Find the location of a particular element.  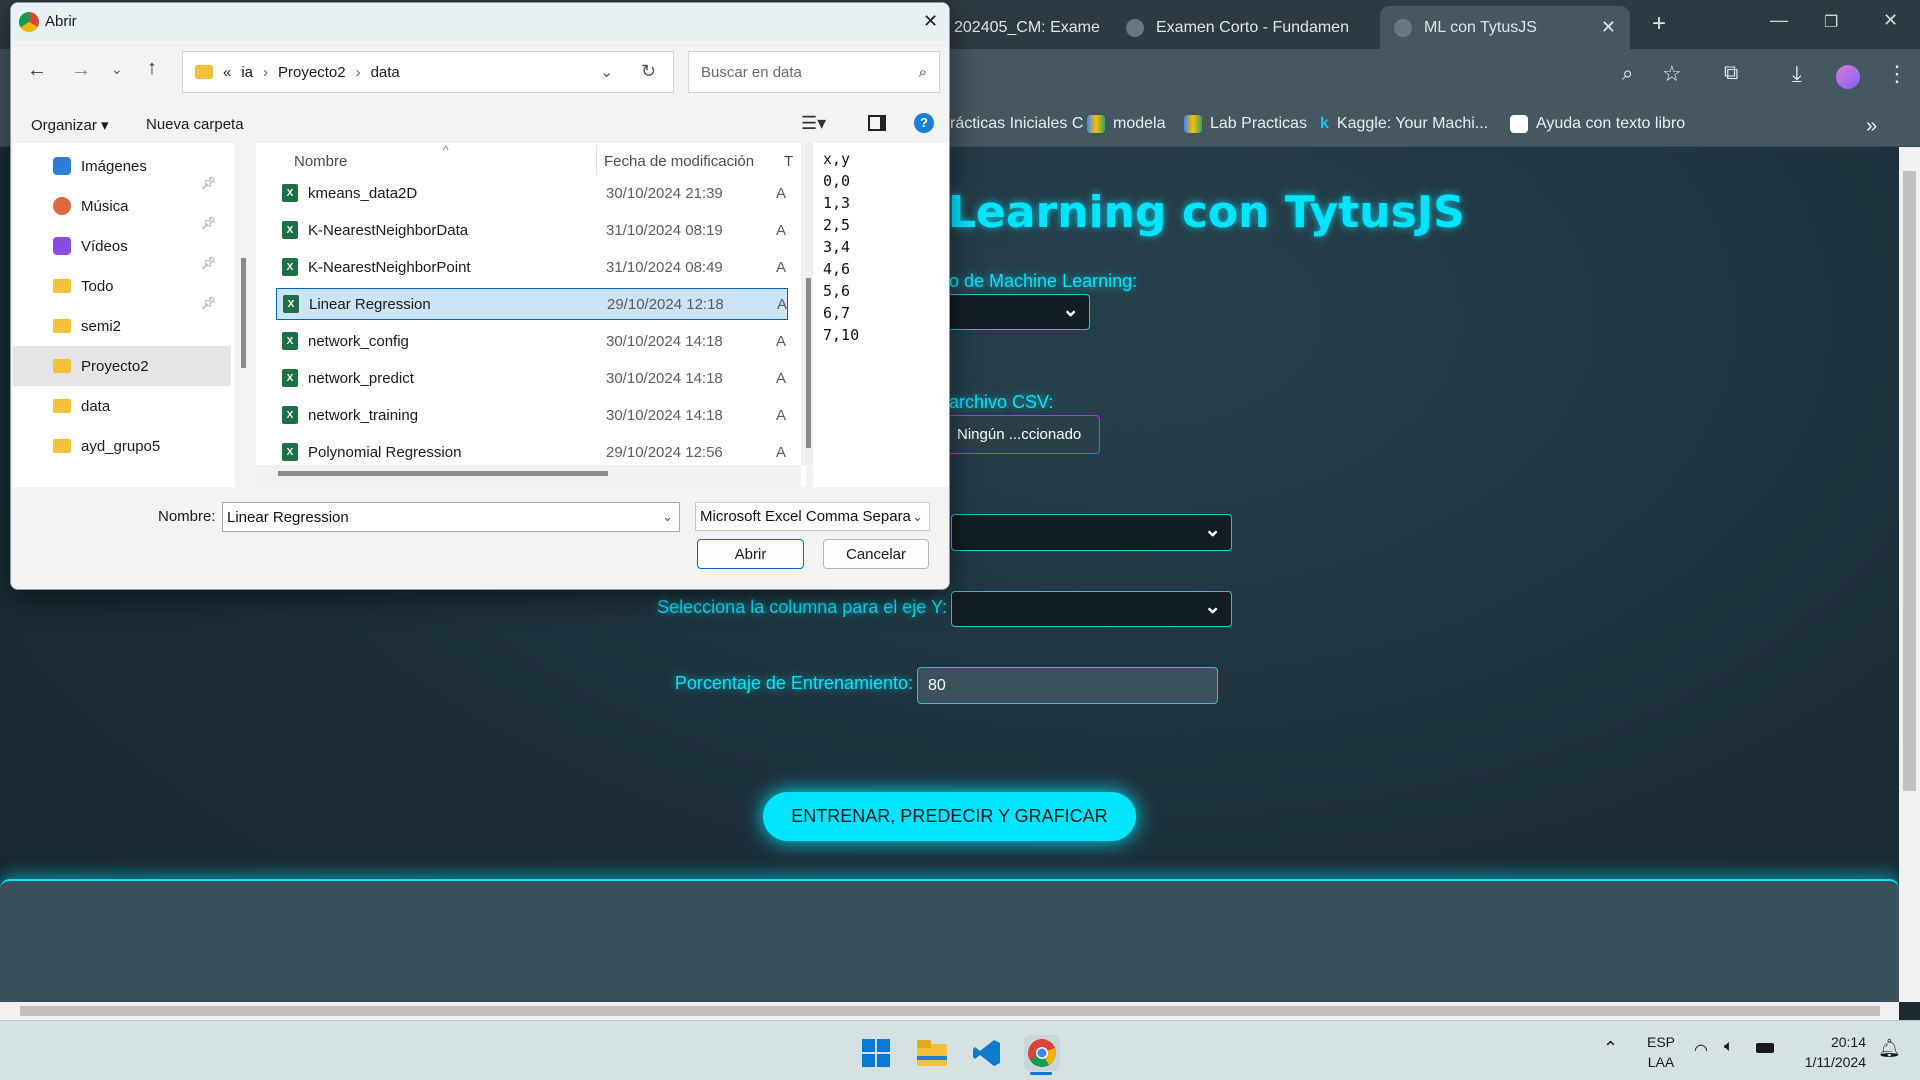

file-row: X K-NearestNeighborPoint 31/10/2024 08:49 A is located at coordinates (532, 267).